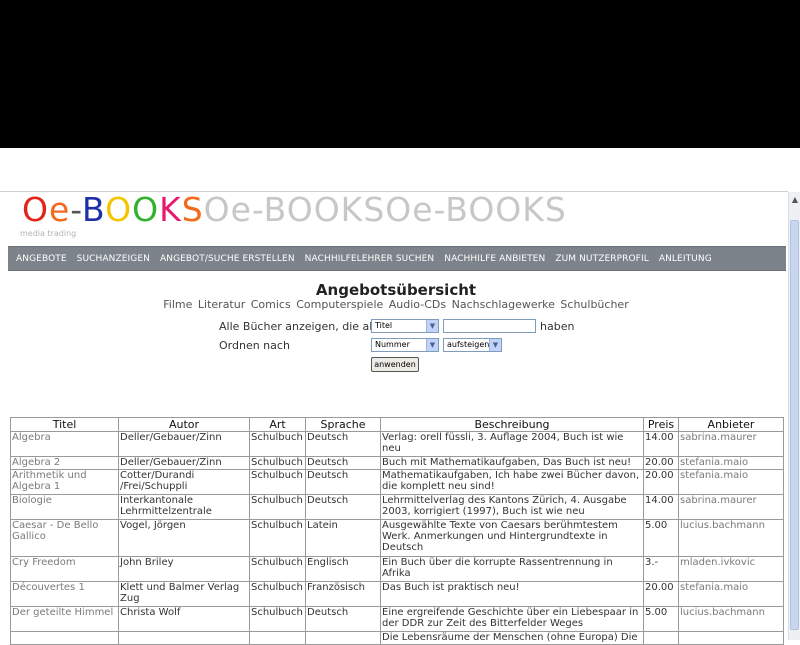  What do you see at coordinates (64, 638) in the screenshot?
I see `cell-title` at bounding box center [64, 638].